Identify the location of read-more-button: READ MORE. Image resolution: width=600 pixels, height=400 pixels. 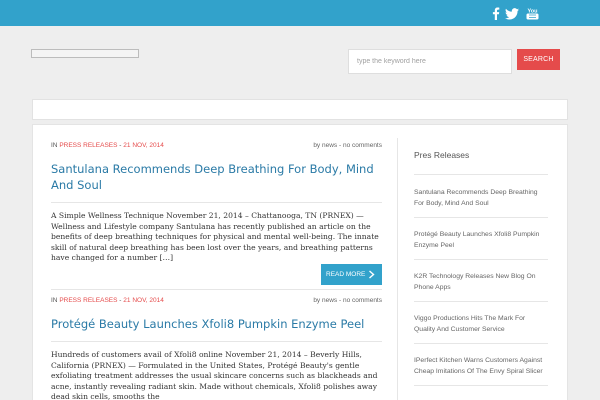
(351, 274).